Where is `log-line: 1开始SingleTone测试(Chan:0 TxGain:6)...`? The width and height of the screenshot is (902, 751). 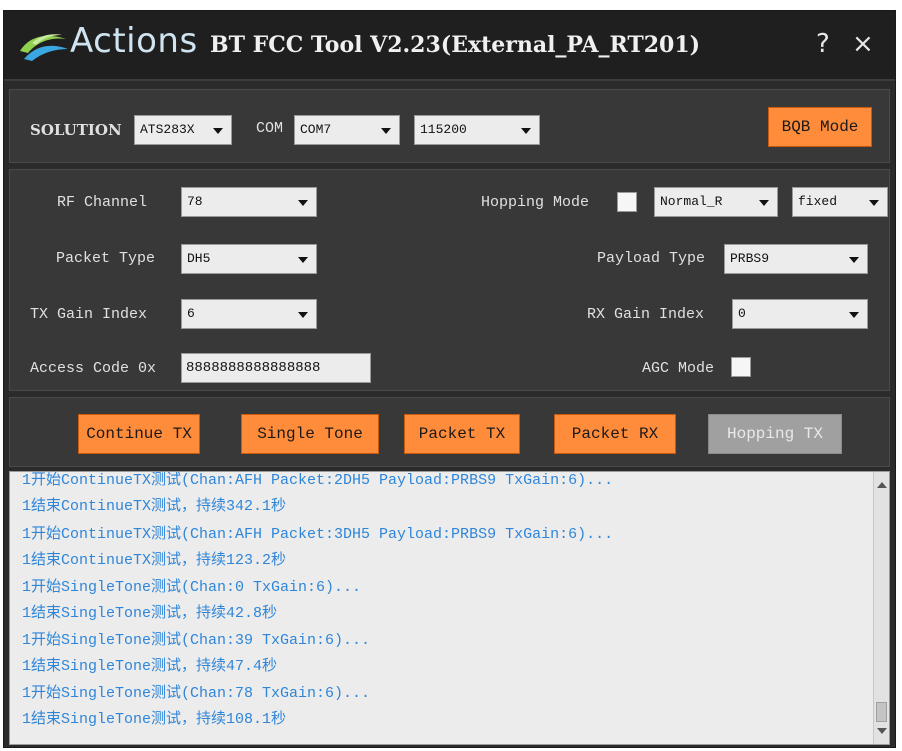 log-line: 1开始SingleTone测试(Chan:0 TxGain:6)... is located at coordinates (192, 587).